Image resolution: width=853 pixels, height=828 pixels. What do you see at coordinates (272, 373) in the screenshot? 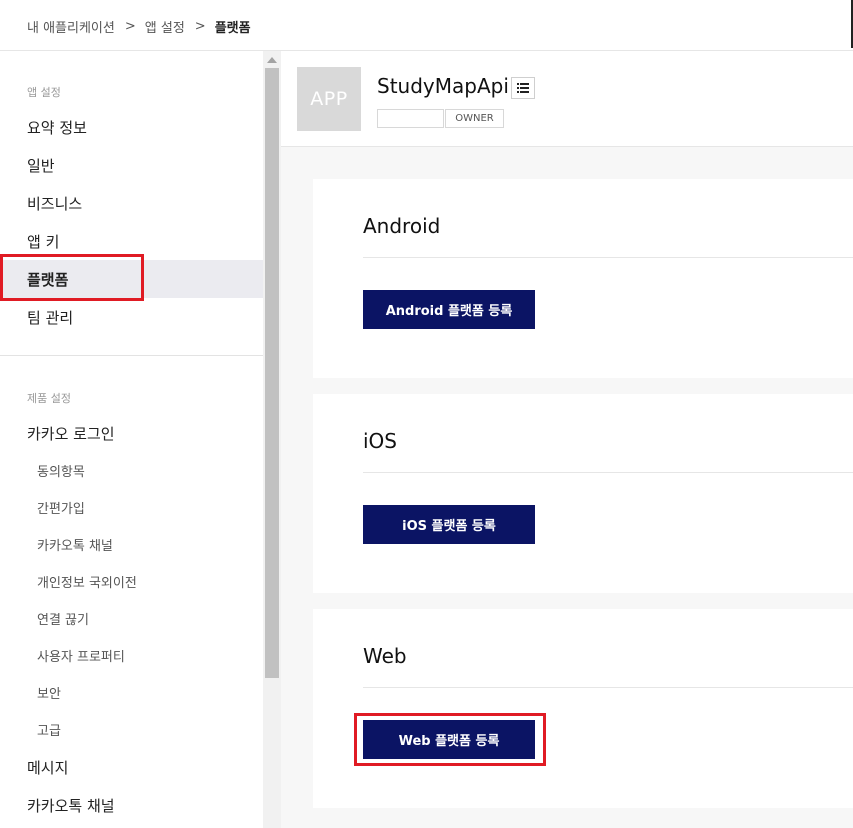
I see `scroll-thumb` at bounding box center [272, 373].